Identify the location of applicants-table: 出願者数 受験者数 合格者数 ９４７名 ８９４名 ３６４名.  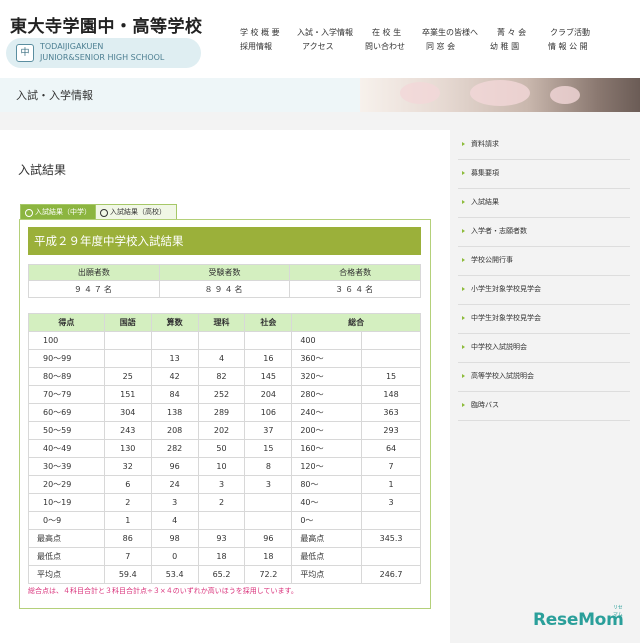
(224, 281).